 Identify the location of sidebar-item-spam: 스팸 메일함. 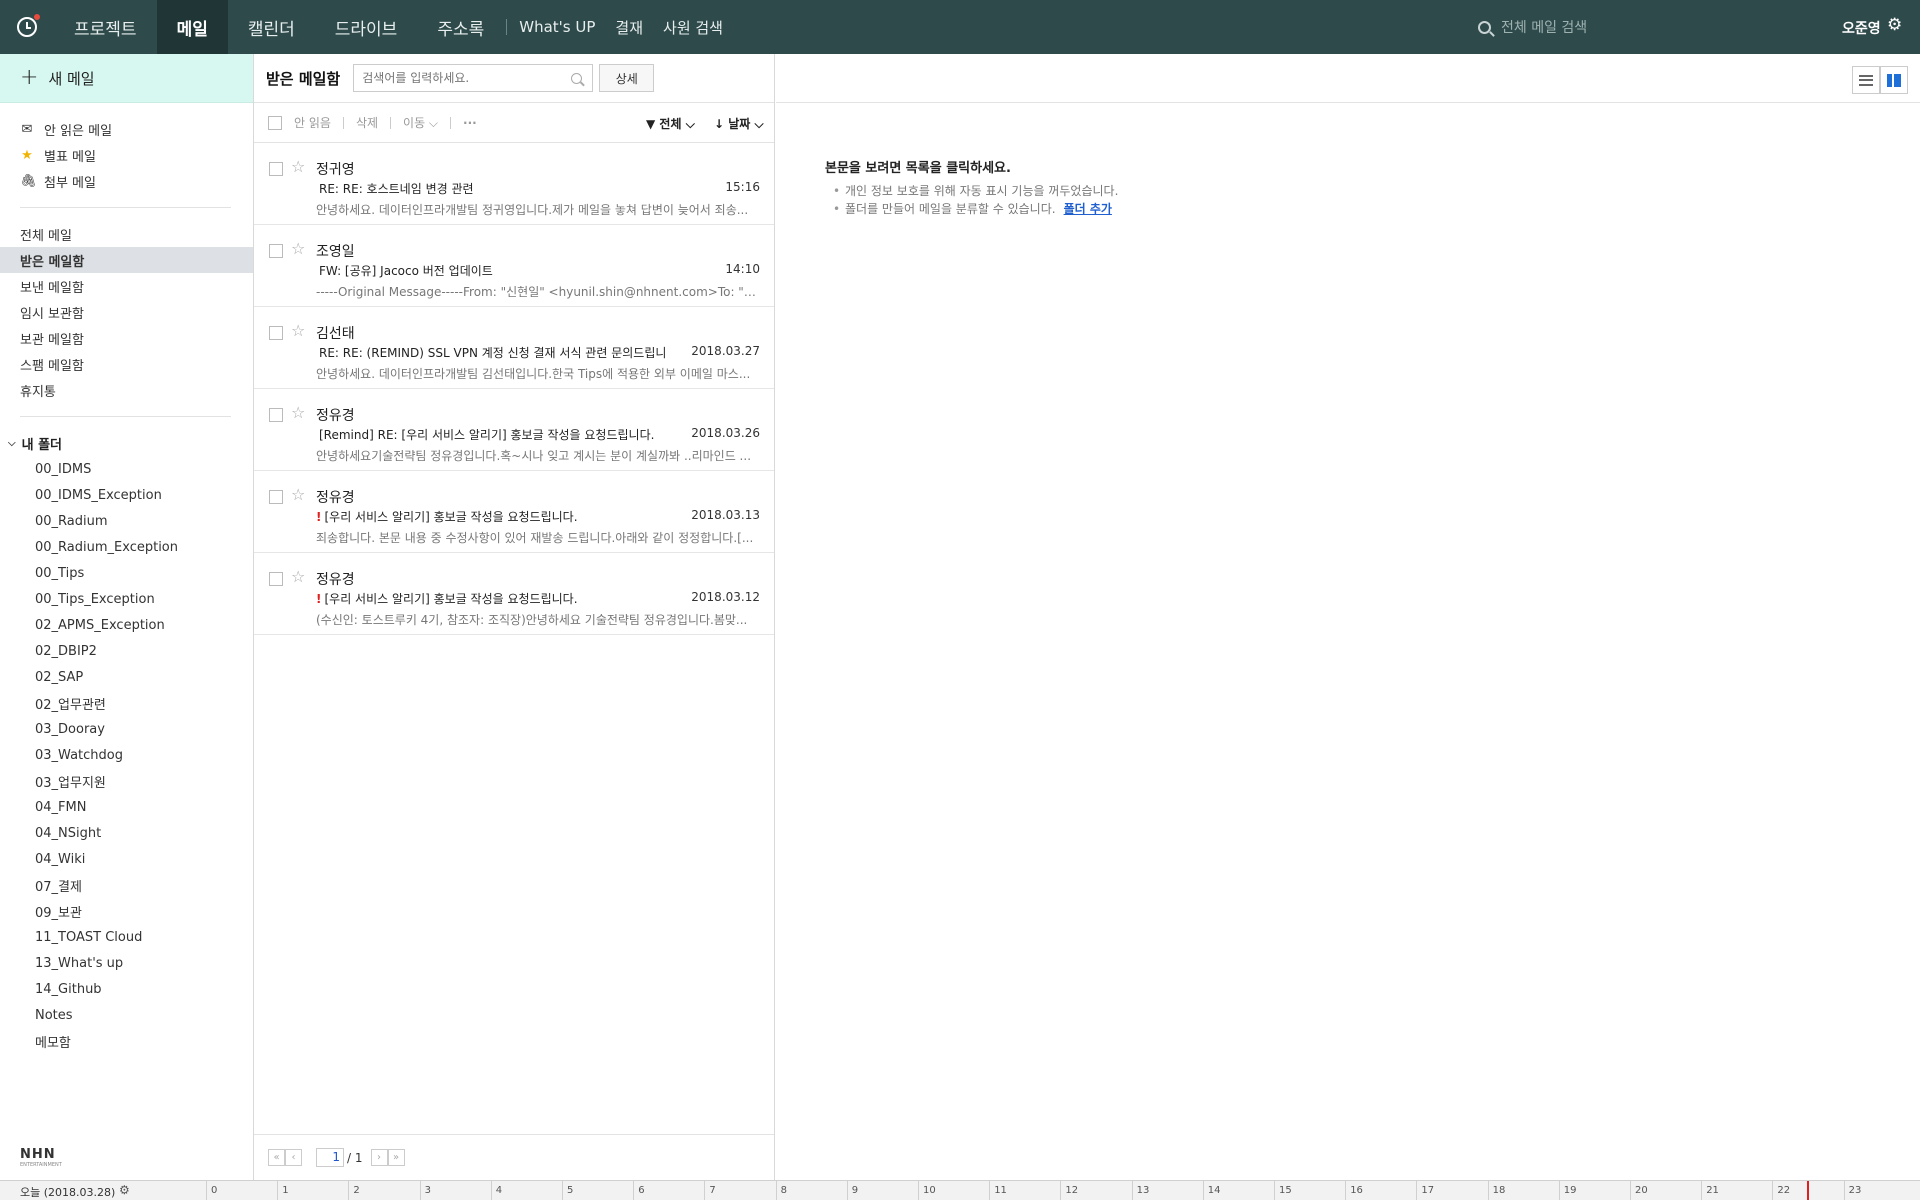
(126, 364).